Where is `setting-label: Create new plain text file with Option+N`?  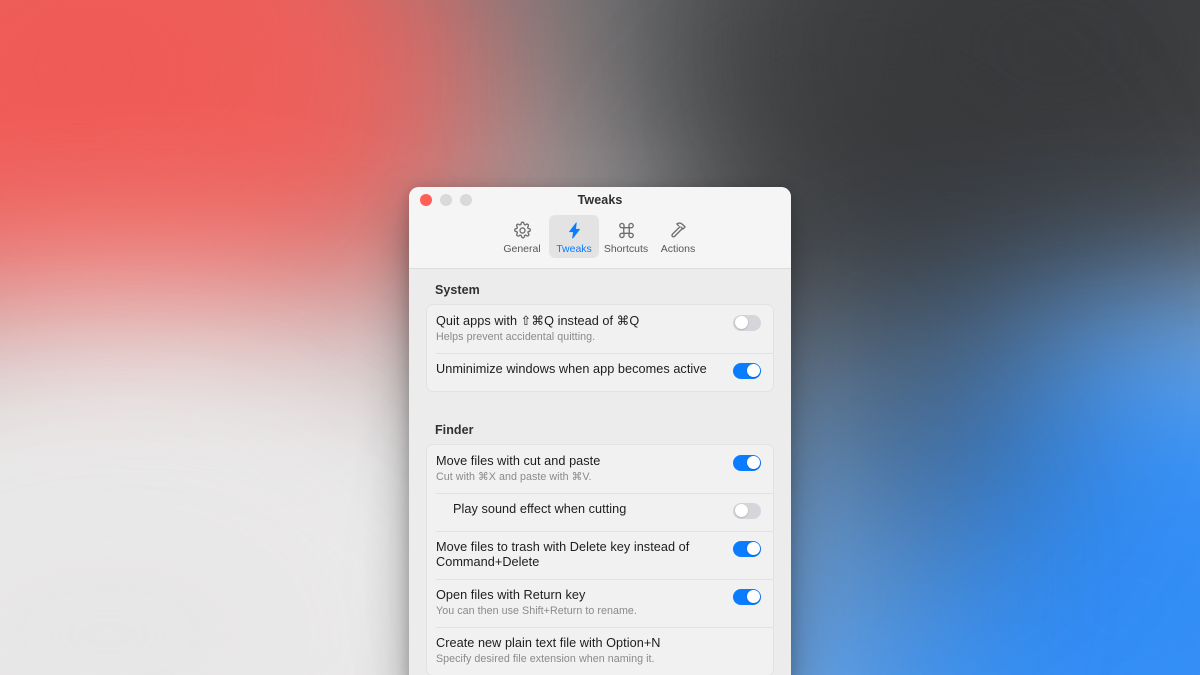 setting-label: Create new plain text file with Option+N is located at coordinates (548, 642).